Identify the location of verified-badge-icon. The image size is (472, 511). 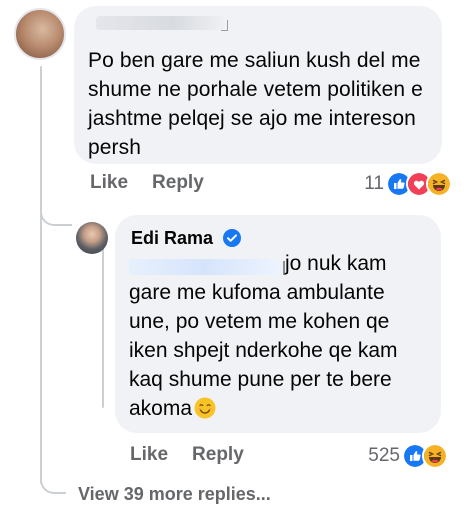
(232, 238).